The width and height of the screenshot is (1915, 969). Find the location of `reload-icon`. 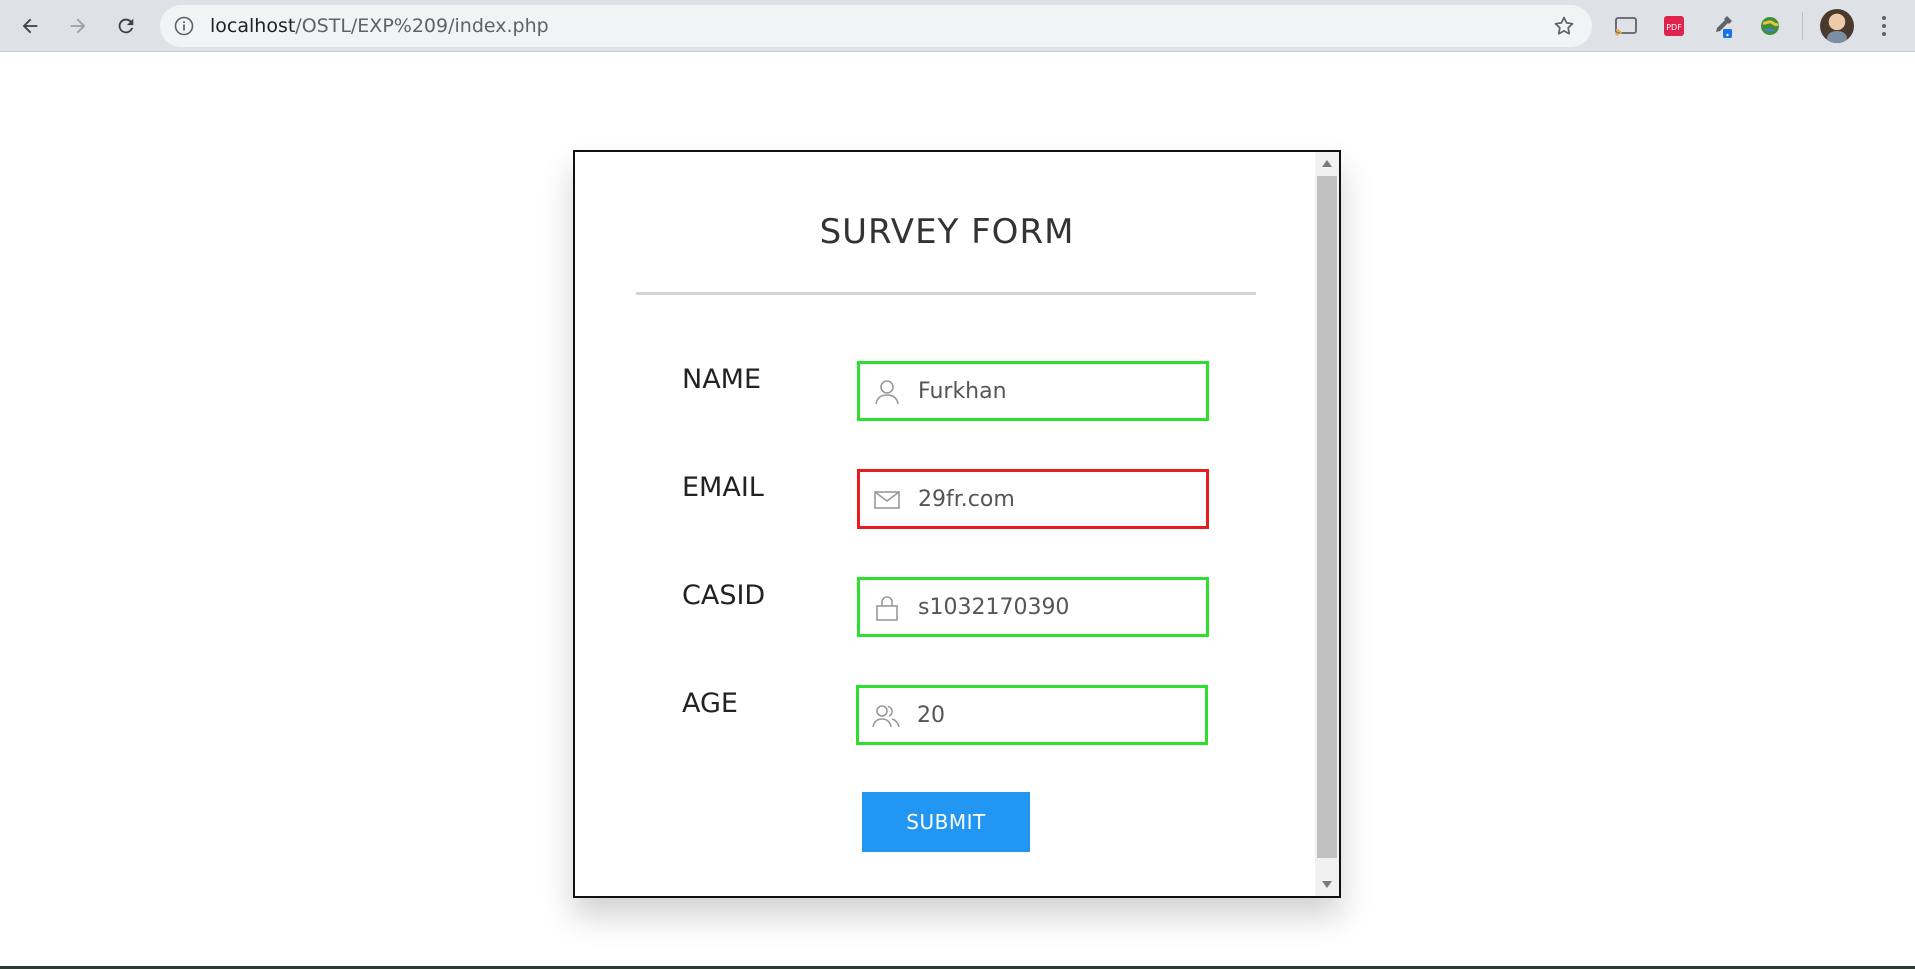

reload-icon is located at coordinates (126, 26).